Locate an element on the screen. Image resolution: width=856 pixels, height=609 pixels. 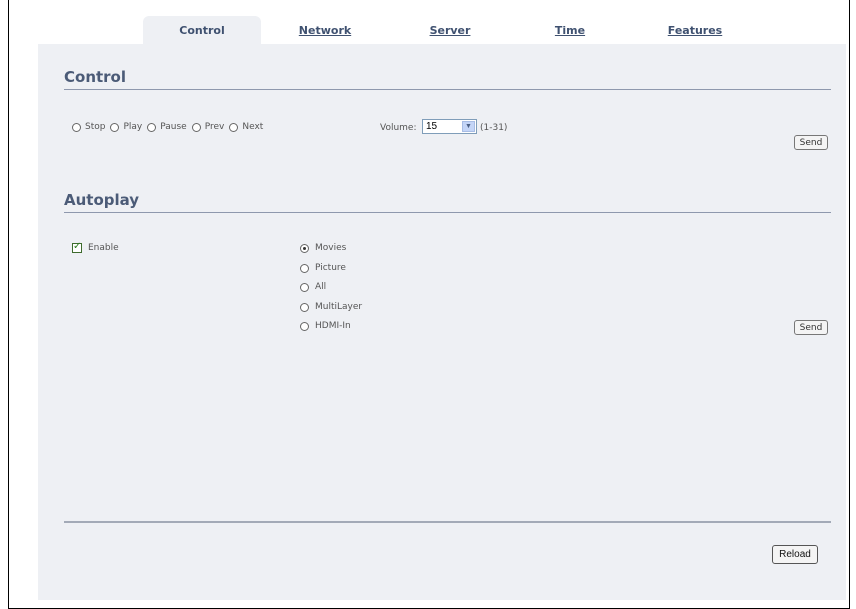
play-option: Play is located at coordinates (126, 127).